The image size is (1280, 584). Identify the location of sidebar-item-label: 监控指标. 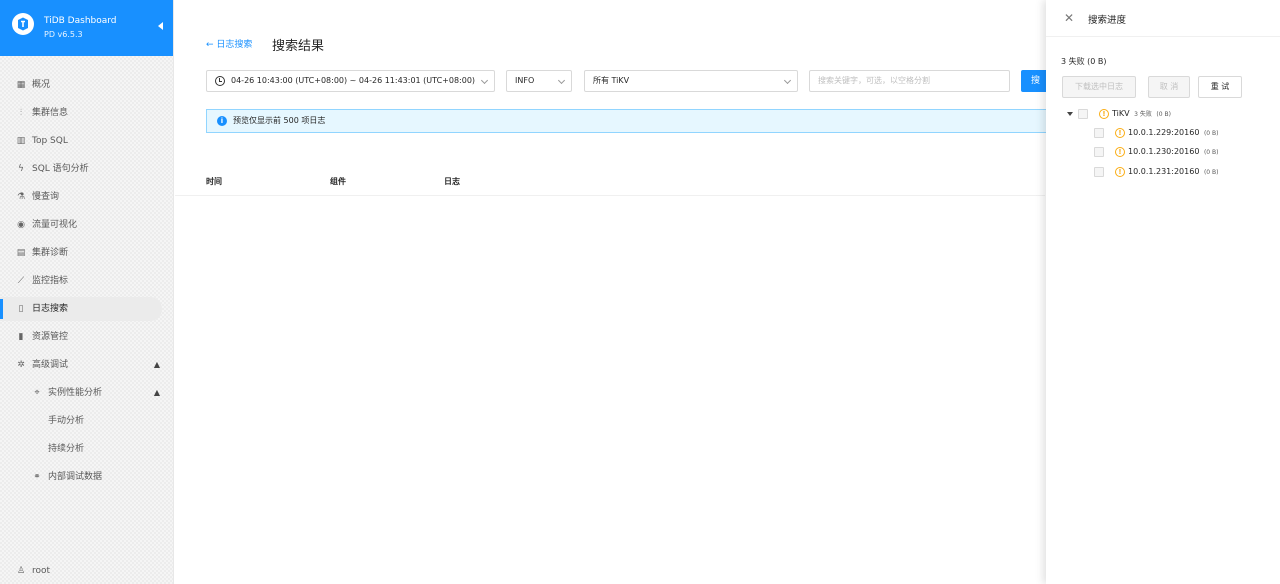
(50, 281).